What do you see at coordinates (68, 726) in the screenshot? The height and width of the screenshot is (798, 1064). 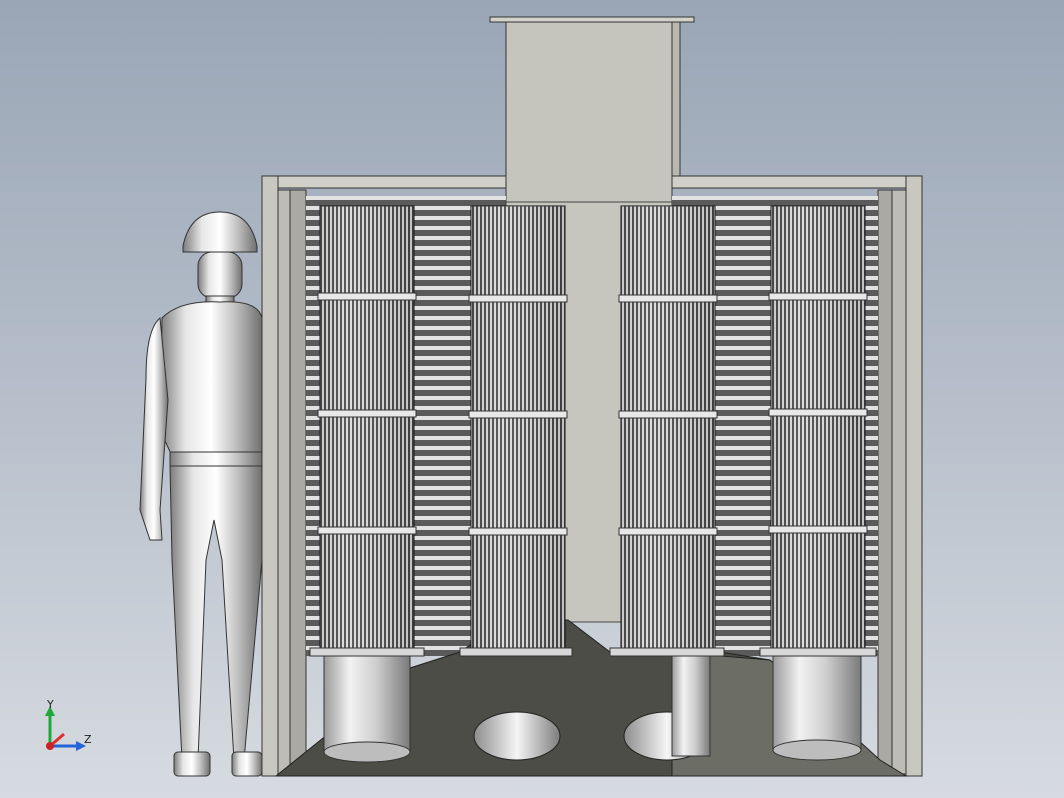 I see `coordinate-axis-triad: Y Z` at bounding box center [68, 726].